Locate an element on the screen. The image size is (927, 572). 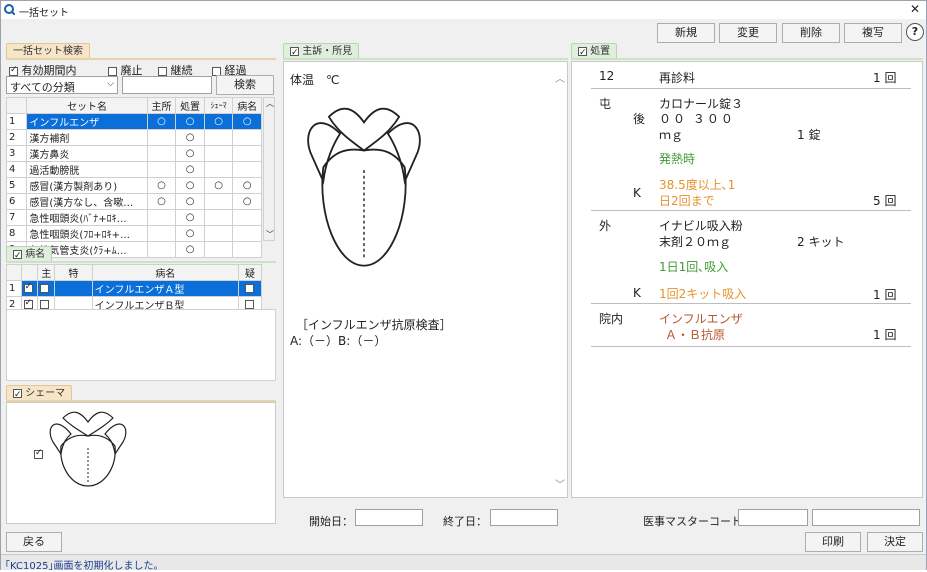
prescription-row: 院内 インフルエンザ Ａ・Ｂ抗原 1 回 is located at coordinates (751, 327).